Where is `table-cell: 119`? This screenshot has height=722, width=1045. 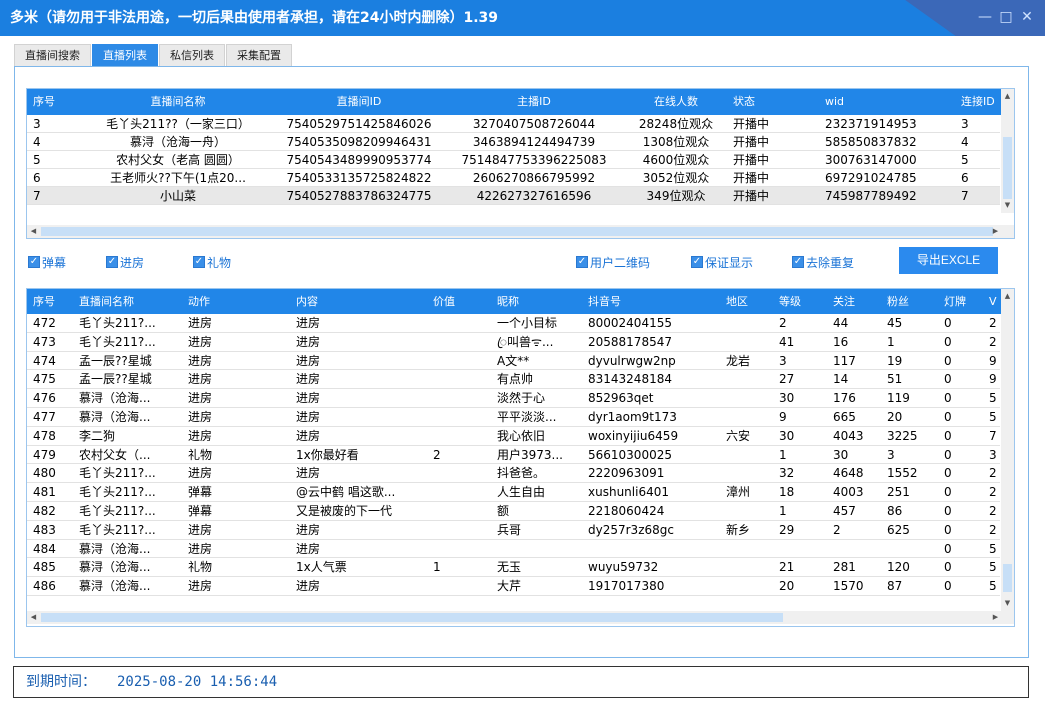
table-cell: 119 is located at coordinates (898, 398).